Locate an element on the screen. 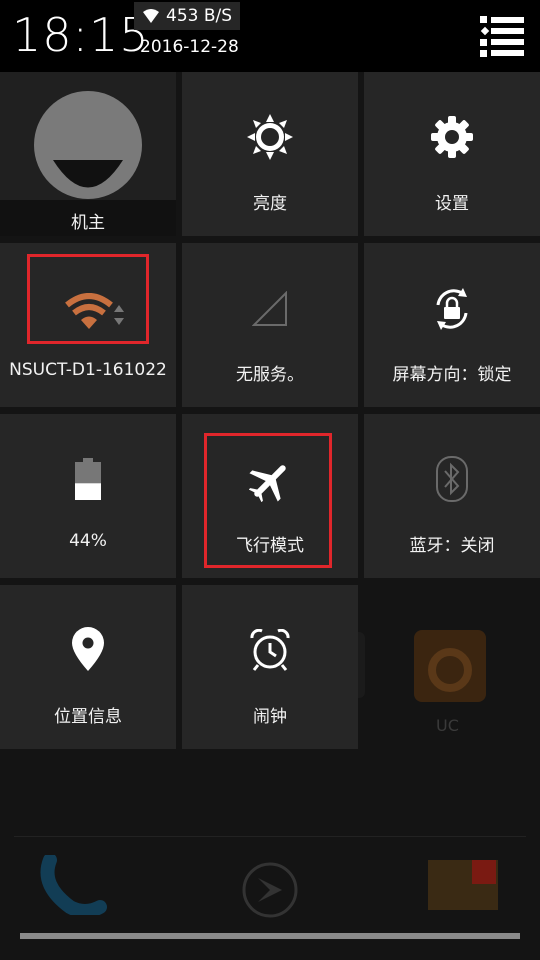 This screenshot has width=540, height=960. tile-owner: 机主 is located at coordinates (88, 154).